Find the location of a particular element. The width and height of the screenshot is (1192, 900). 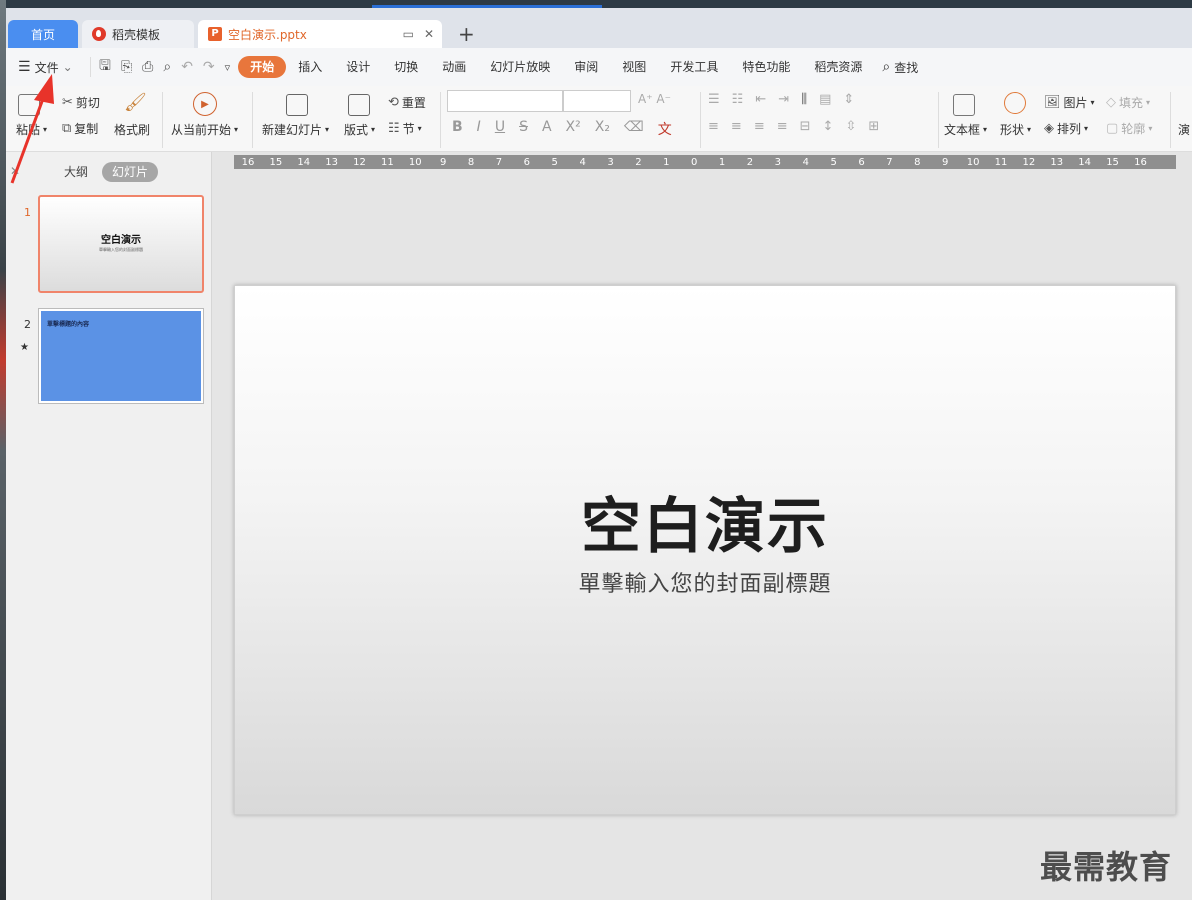

picture-button: 🖼 图片 ▾ is located at coordinates (1069, 102).